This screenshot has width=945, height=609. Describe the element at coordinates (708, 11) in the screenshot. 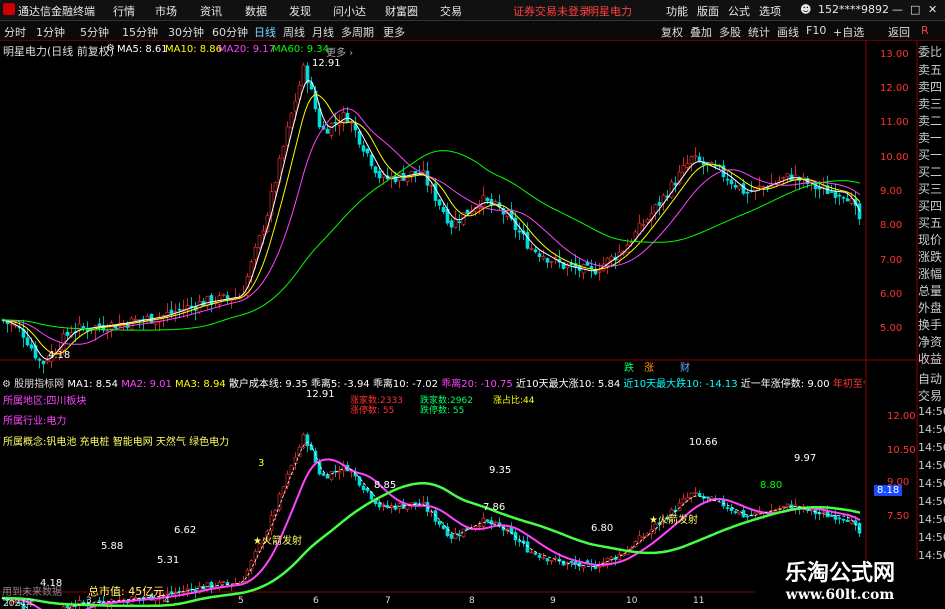

I see `right-menu-1: 版面` at that location.